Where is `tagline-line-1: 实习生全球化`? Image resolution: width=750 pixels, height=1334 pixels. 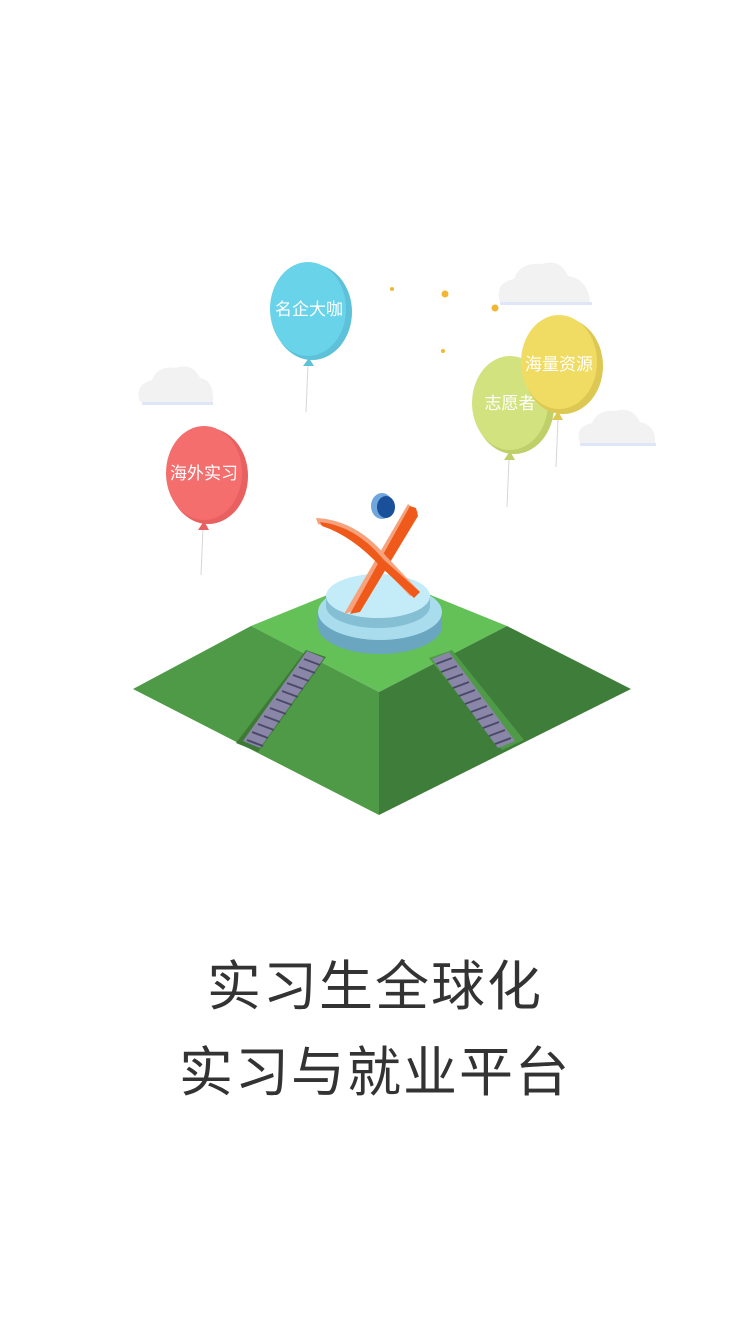
tagline-line-1: 实习生全球化 is located at coordinates (375, 986).